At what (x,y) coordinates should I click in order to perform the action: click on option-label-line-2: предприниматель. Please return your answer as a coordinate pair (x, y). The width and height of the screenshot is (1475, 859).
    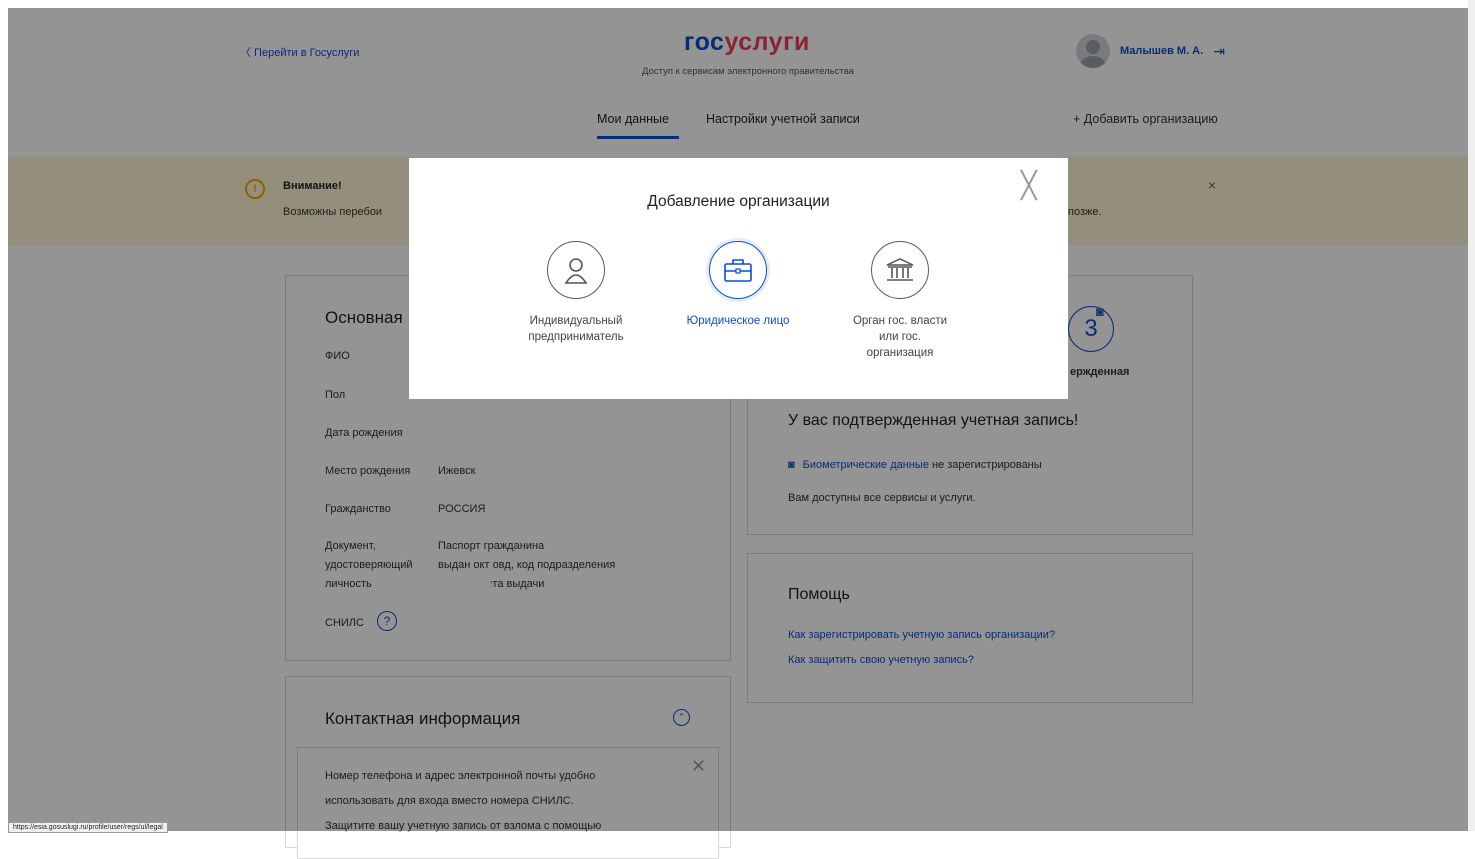
    Looking at the image, I should click on (576, 337).